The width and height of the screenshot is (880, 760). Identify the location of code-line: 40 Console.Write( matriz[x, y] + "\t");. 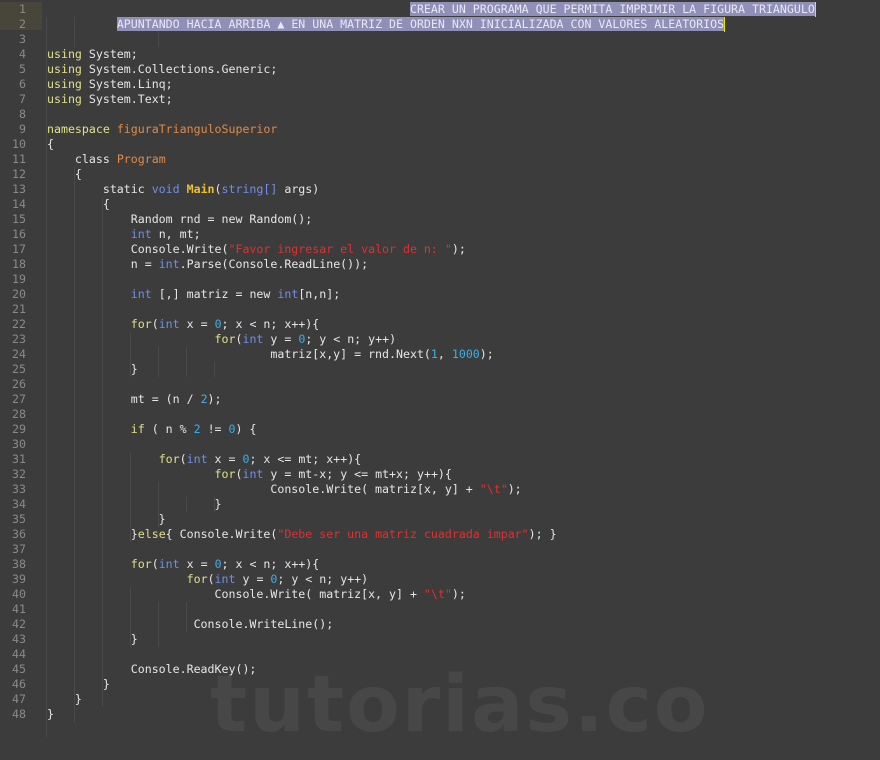
(440, 594).